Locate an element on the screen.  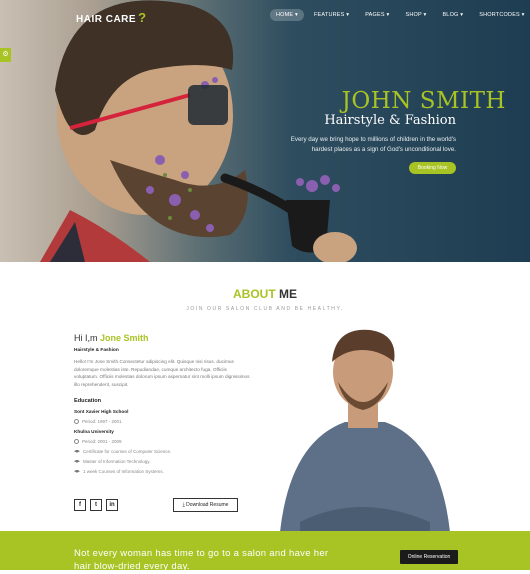
about-heading: ABOUT ME is located at coordinates (265, 294).